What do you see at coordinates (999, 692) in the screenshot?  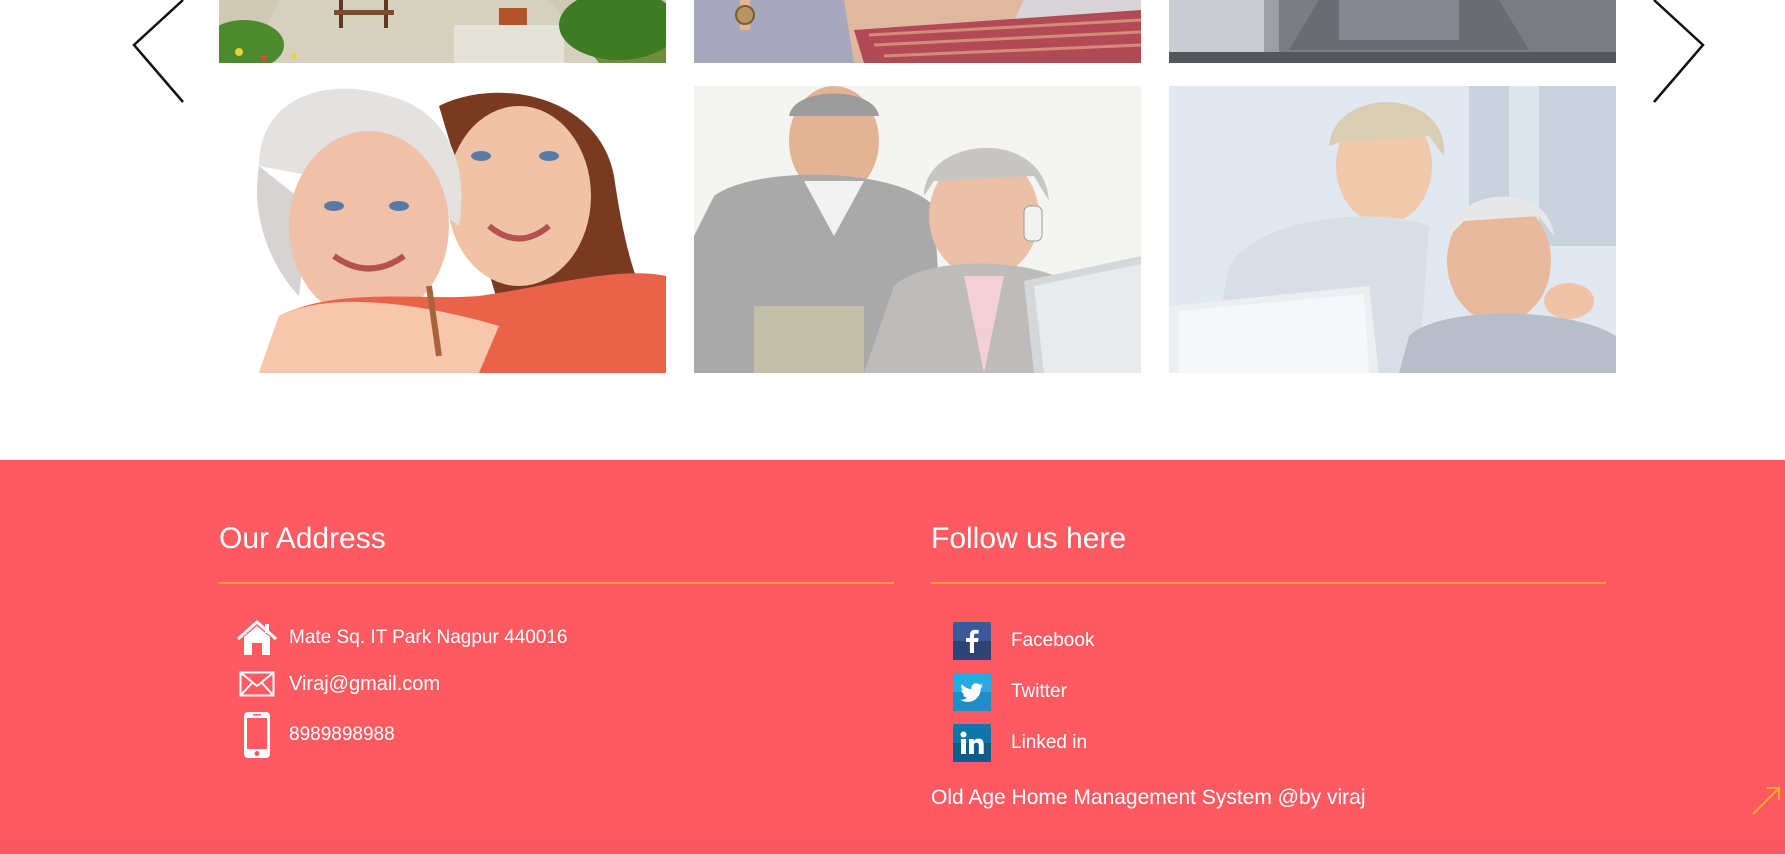 I see `social-link-twitter: Twitter` at bounding box center [999, 692].